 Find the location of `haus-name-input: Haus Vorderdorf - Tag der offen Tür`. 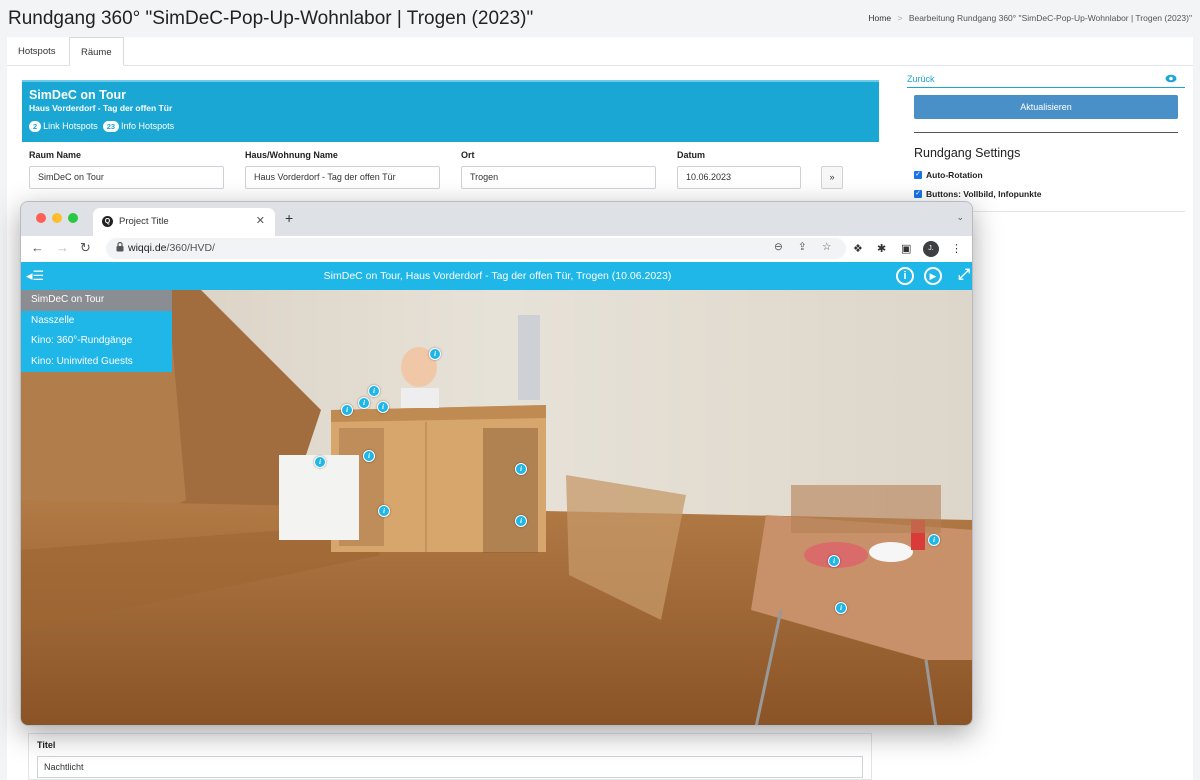

haus-name-input: Haus Vorderdorf - Tag der offen Tür is located at coordinates (342, 177).